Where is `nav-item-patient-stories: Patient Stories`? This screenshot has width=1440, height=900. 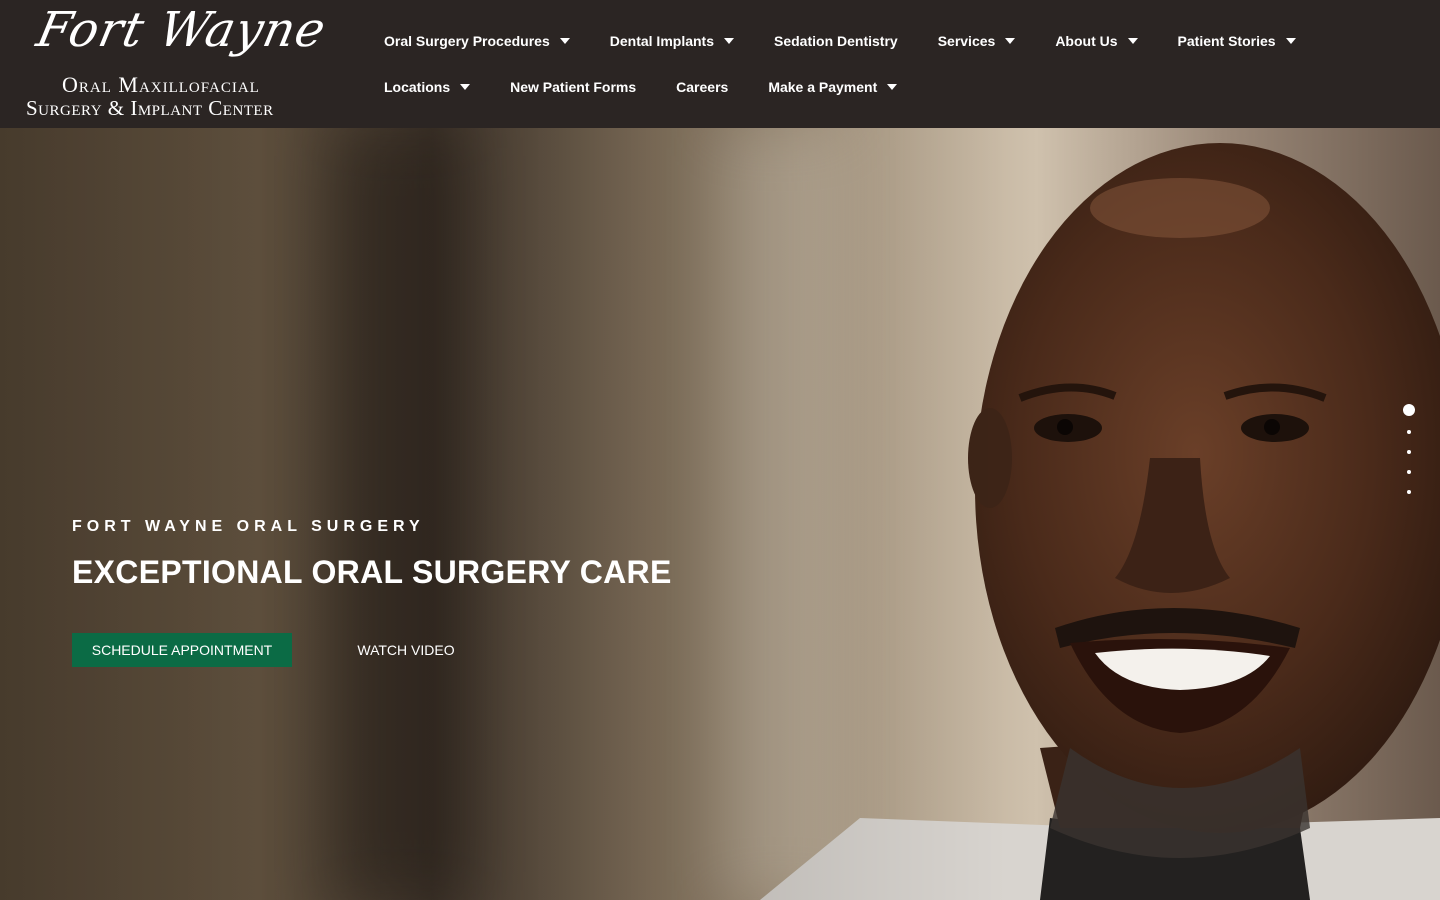
nav-item-patient-stories: Patient Stories is located at coordinates (1237, 41).